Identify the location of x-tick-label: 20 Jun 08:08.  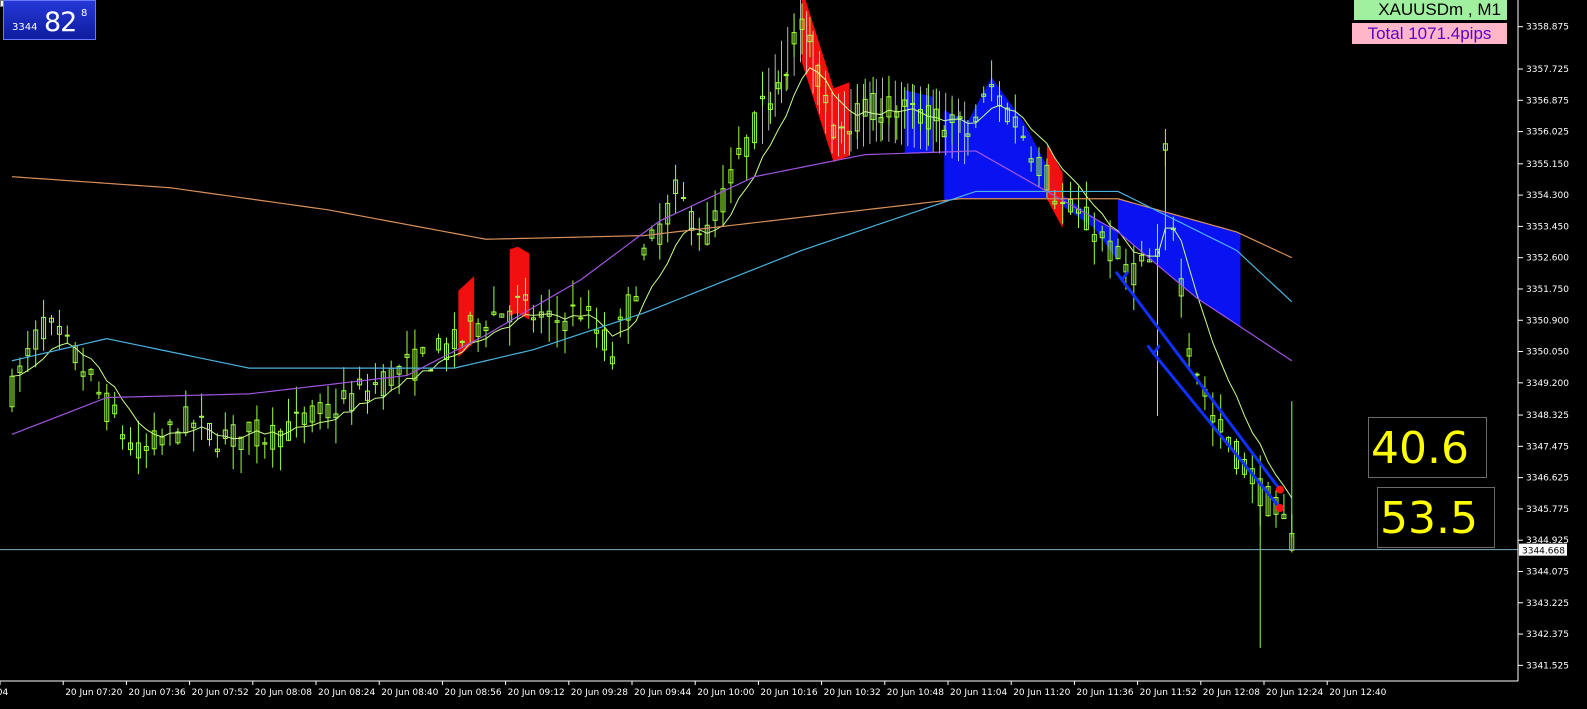
(283, 693).